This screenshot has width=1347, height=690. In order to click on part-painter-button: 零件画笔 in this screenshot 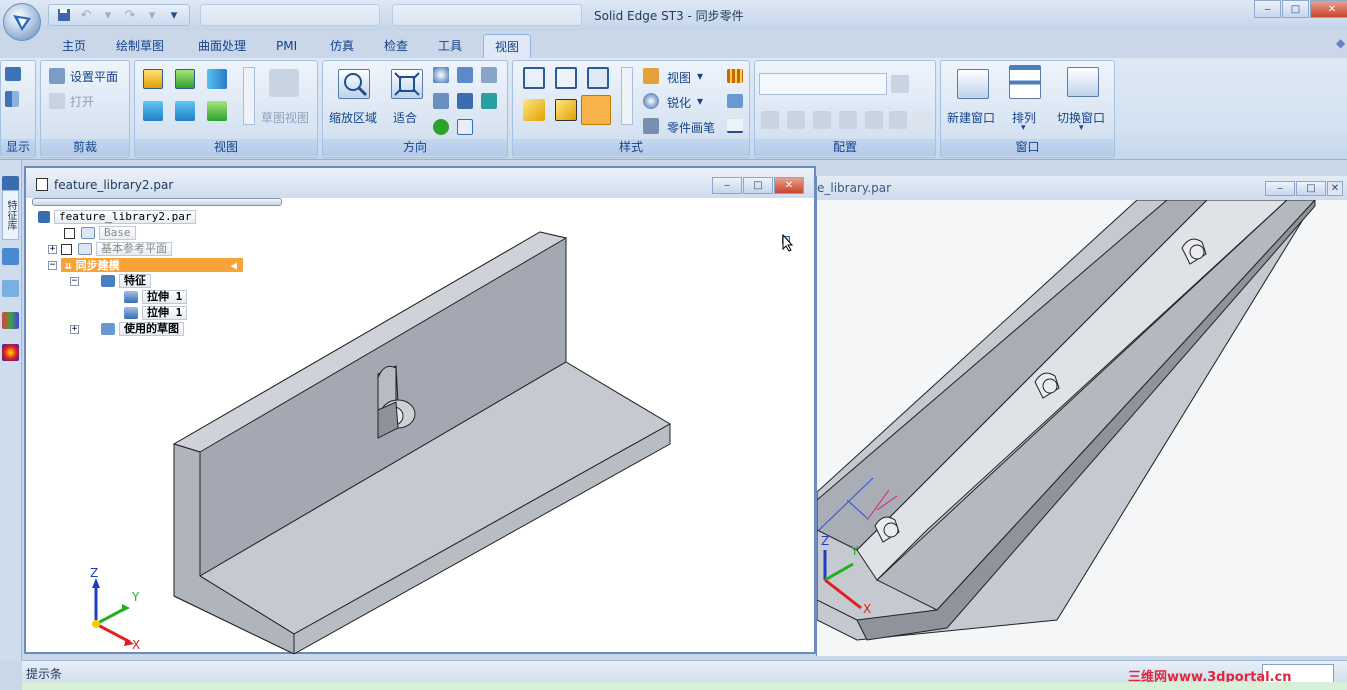, I will do `click(691, 127)`.